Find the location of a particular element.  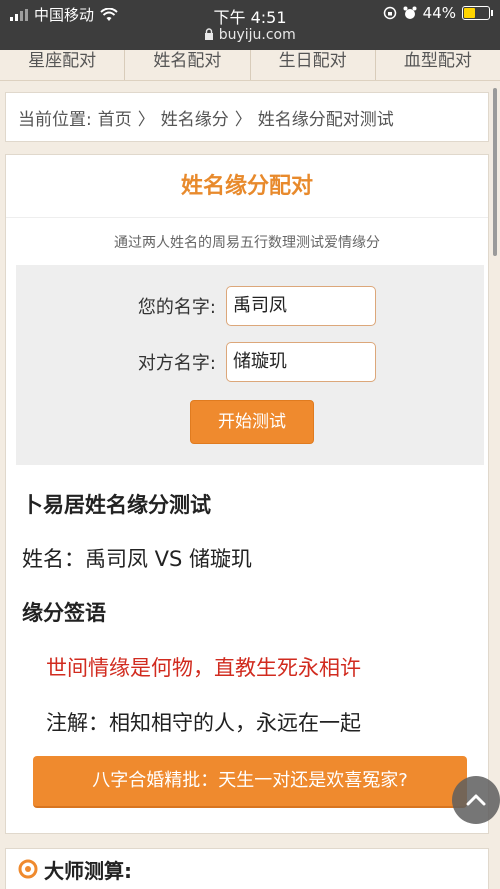

nav-item-constellation: 星座配对 is located at coordinates (63, 65).